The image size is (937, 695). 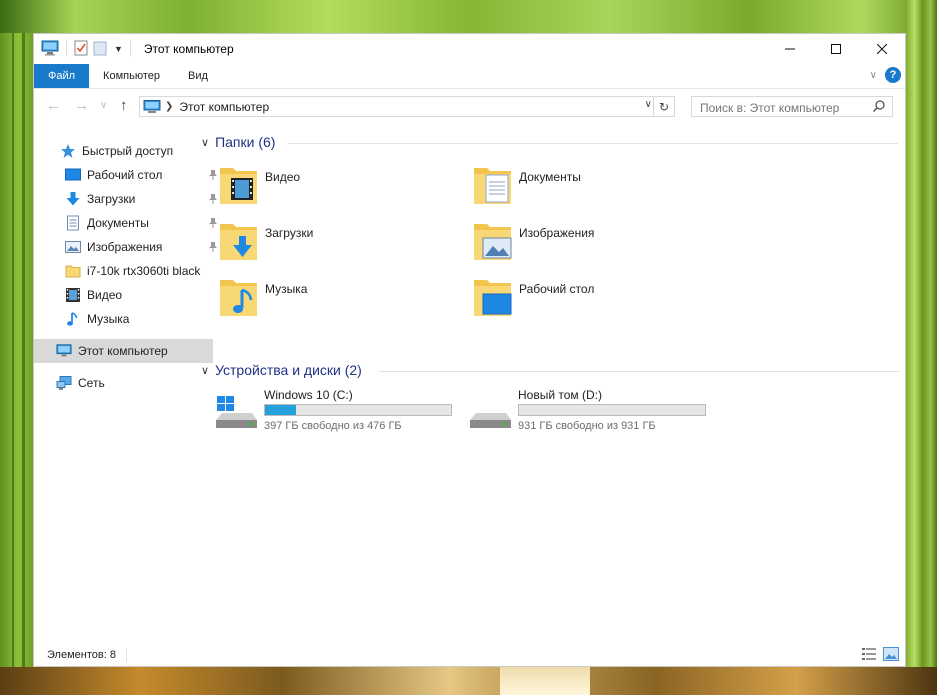 What do you see at coordinates (339, 298) in the screenshot?
I see `folder-music: Музыка` at bounding box center [339, 298].